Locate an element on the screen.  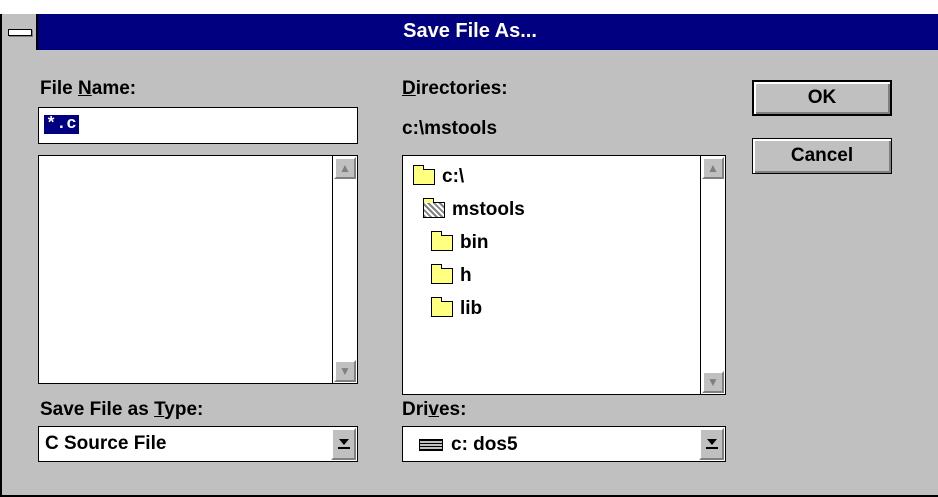
drives-dropdown: c: dos5 is located at coordinates (564, 444).